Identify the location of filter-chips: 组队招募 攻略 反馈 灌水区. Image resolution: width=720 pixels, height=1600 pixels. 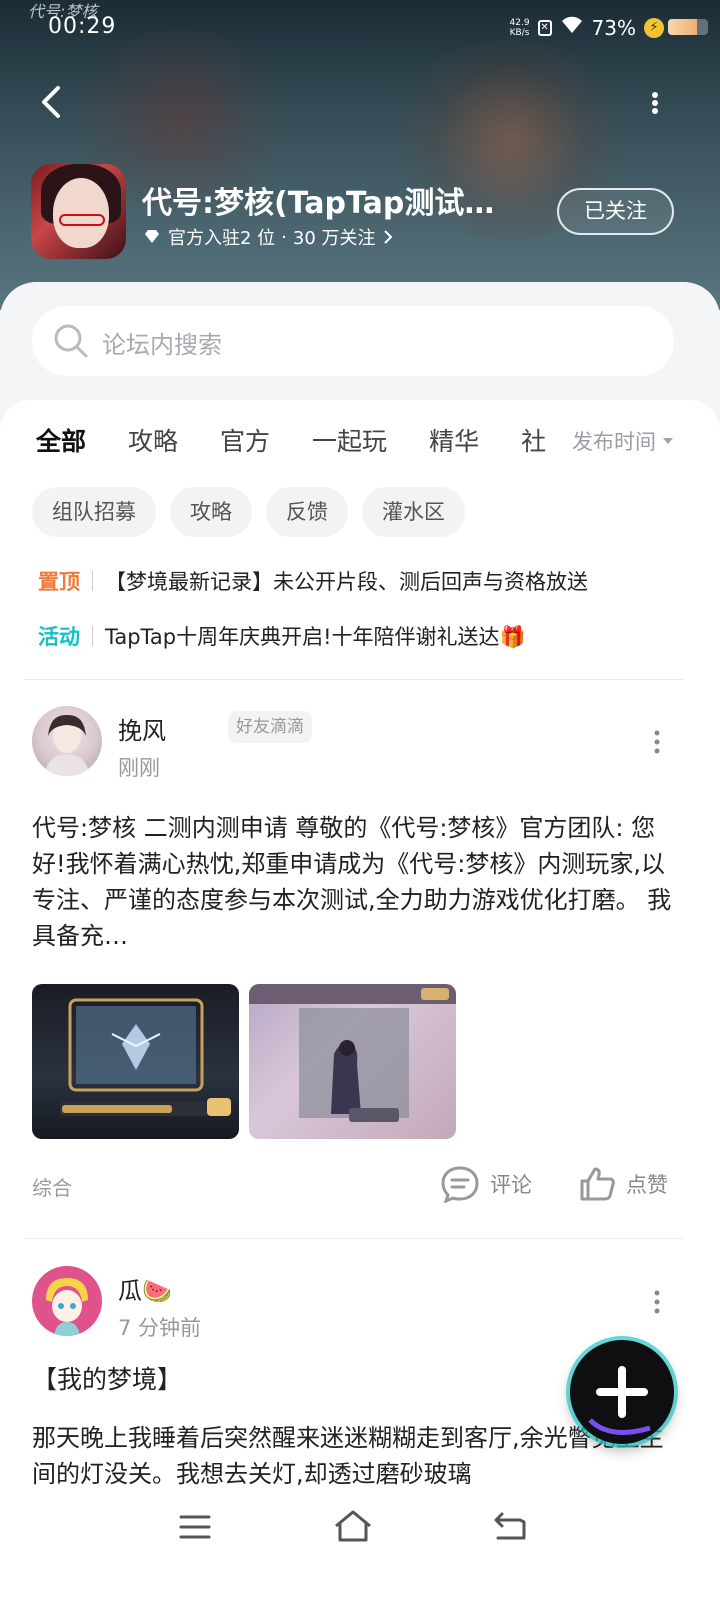
(248, 512).